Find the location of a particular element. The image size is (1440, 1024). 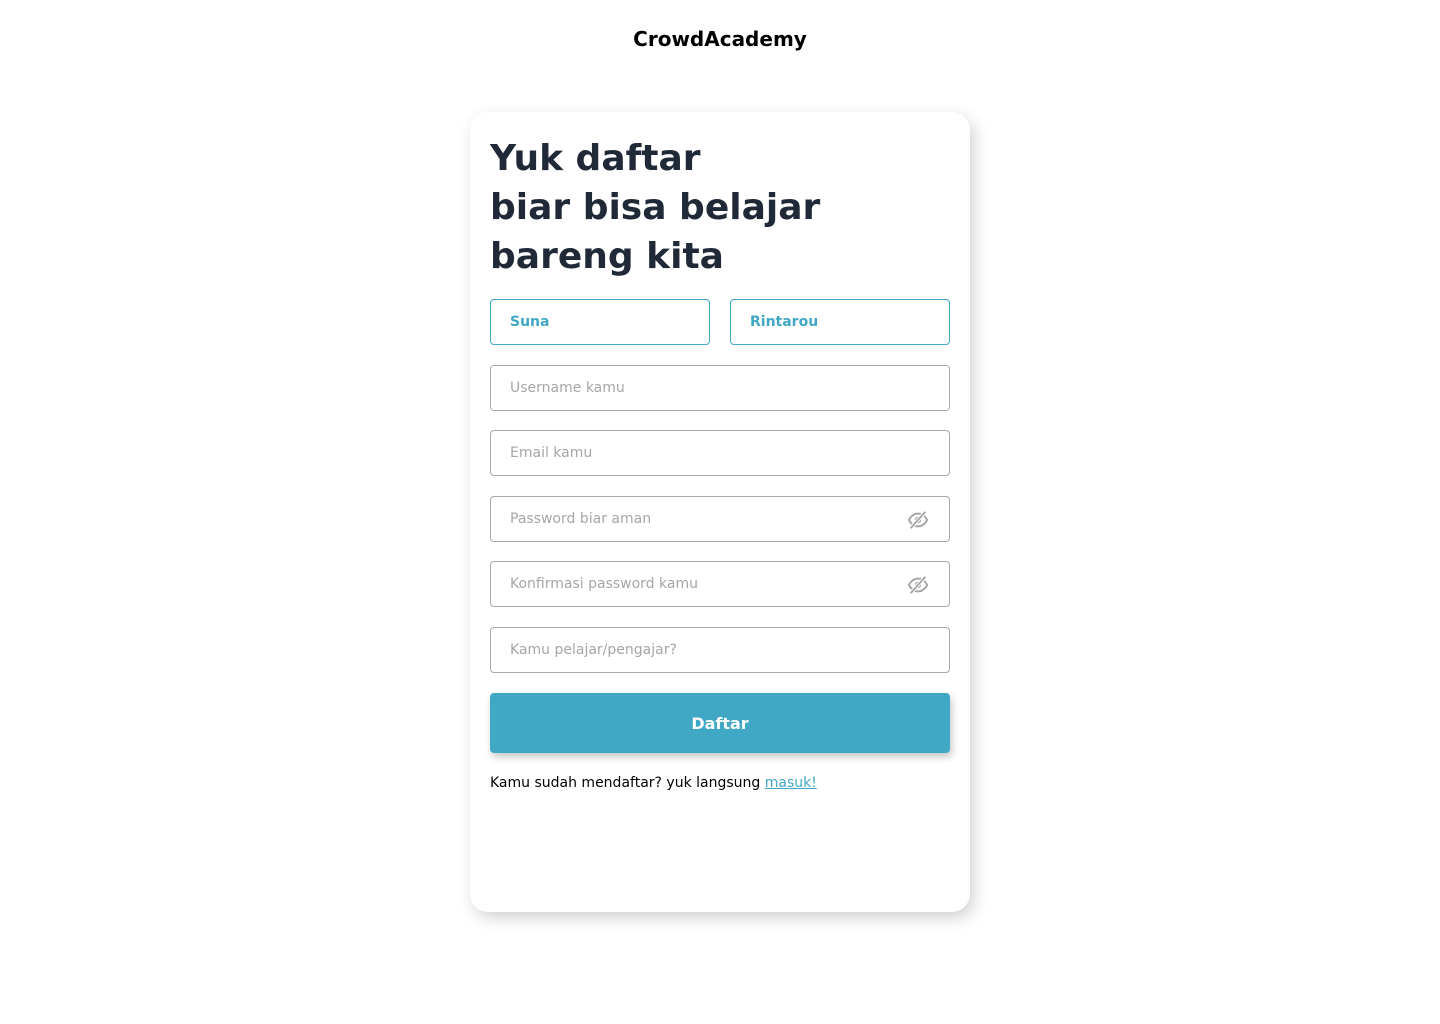

title-line-2: biar bisa belajar is located at coordinates (655, 207).